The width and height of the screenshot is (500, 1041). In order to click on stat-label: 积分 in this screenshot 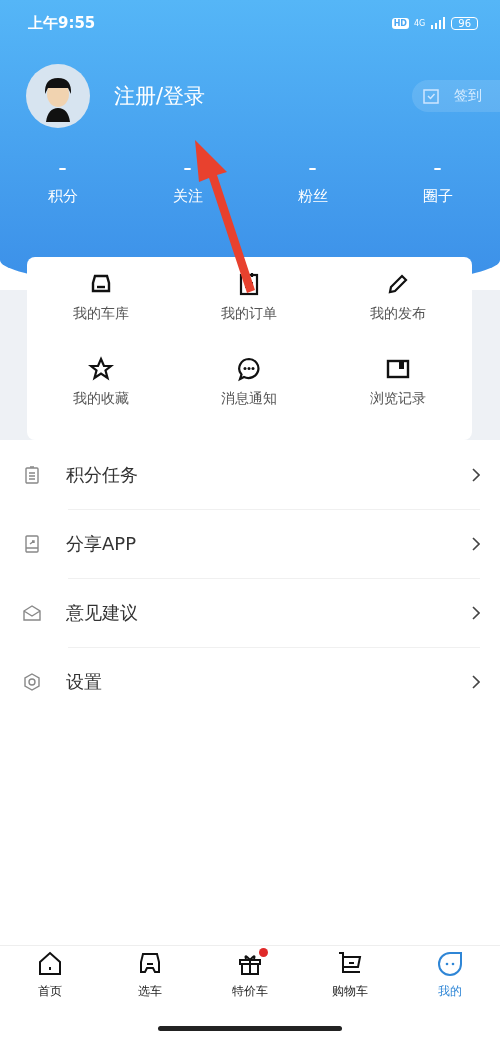, I will do `click(62, 196)`.